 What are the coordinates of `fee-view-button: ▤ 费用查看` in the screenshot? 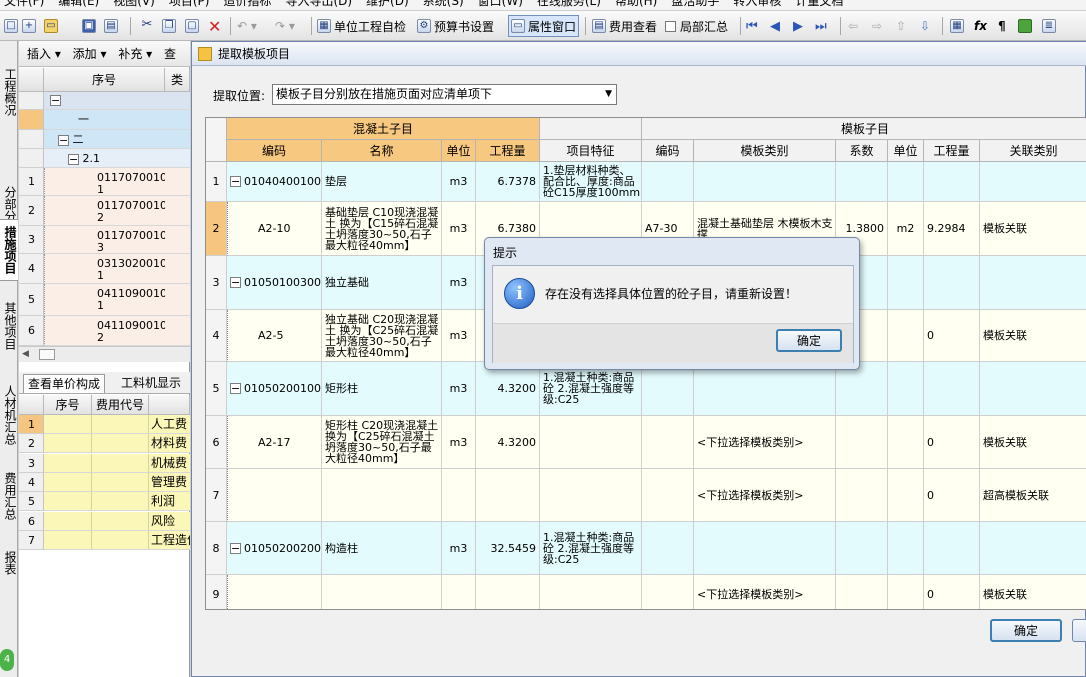 It's located at (624, 26).